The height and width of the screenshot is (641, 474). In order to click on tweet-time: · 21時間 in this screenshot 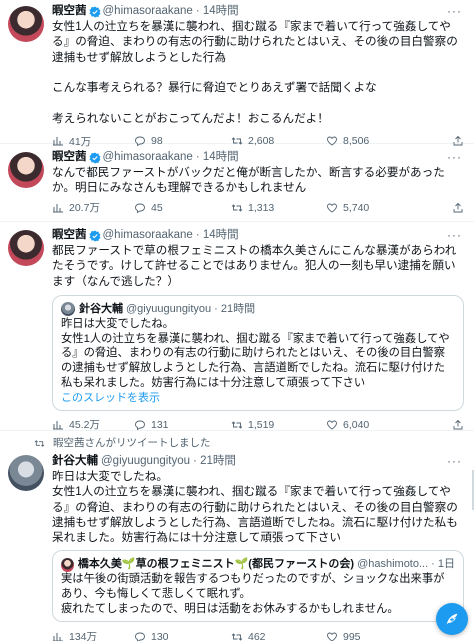, I will do `click(214, 461)`.